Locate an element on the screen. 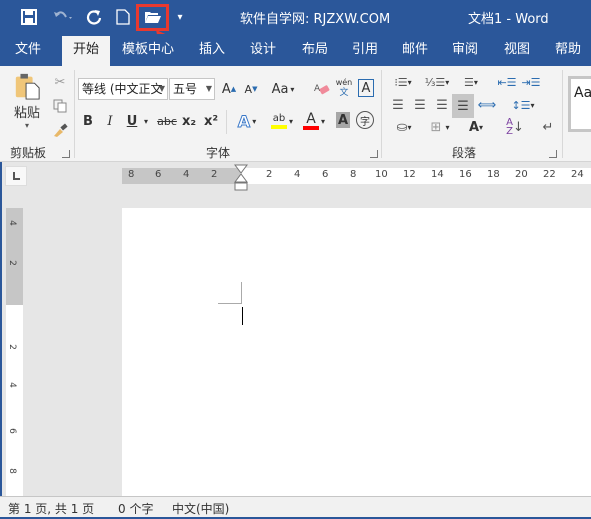 The height and width of the screenshot is (519, 591). paragraph-mark-icon: ↵ is located at coordinates (548, 127).